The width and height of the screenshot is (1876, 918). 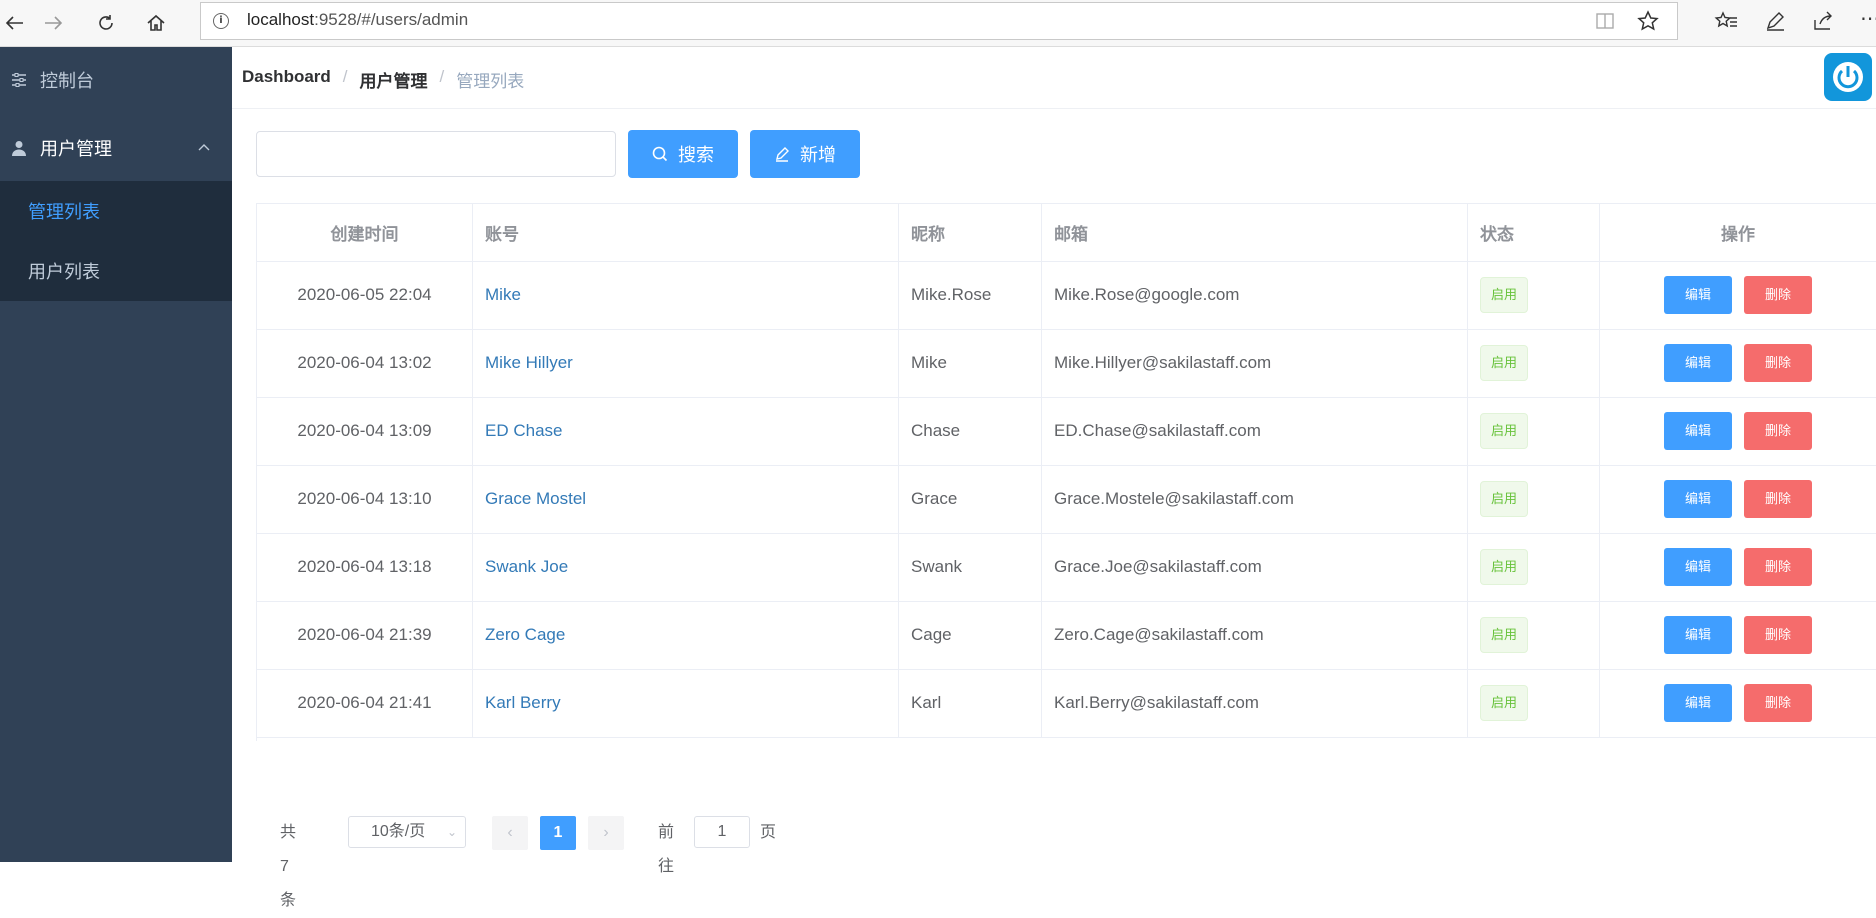 What do you see at coordinates (54, 23) in the screenshot?
I see `forward-icon` at bounding box center [54, 23].